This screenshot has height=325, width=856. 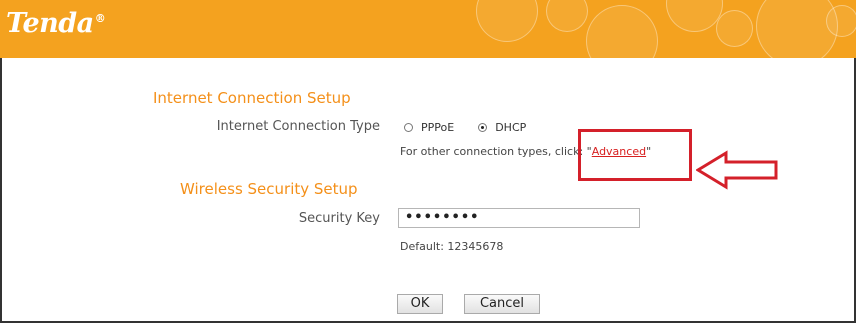 I want to click on red-arrow-annotation, so click(x=737, y=170).